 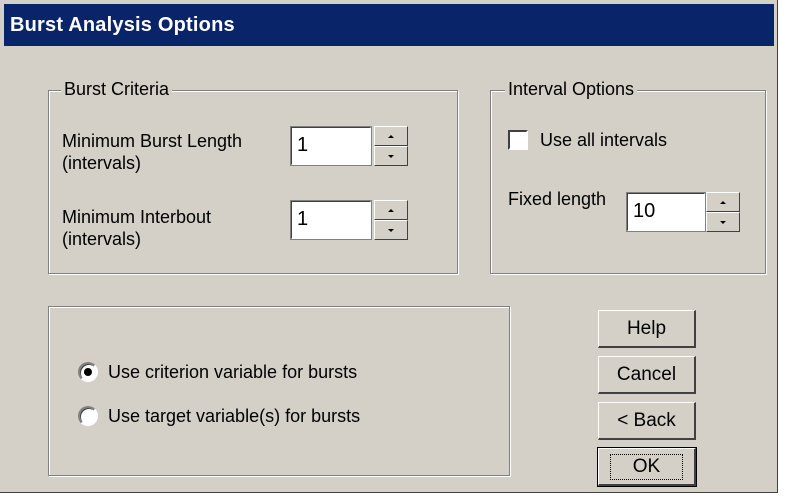 I want to click on ok-button-label: OK, so click(x=646, y=466).